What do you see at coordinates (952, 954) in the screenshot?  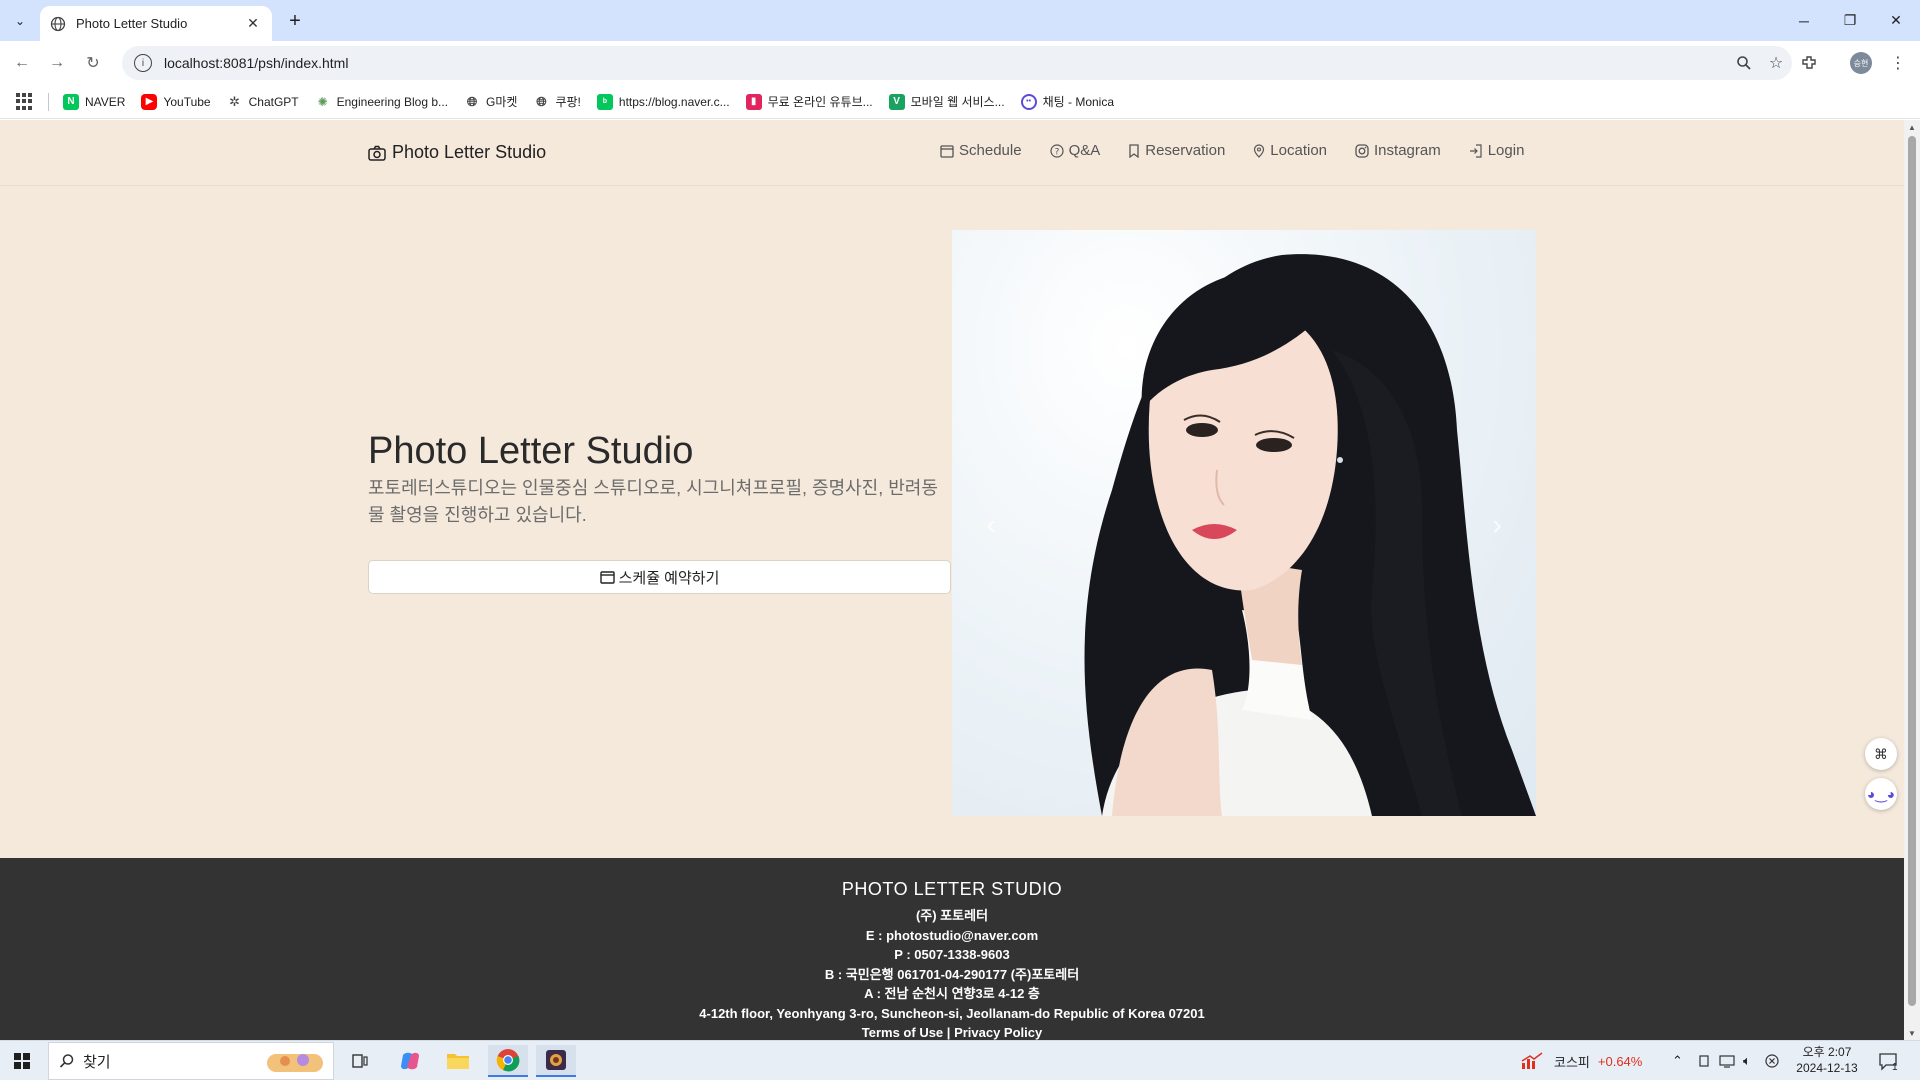 I see `footer-phone: P : 0507-1338-9603` at bounding box center [952, 954].